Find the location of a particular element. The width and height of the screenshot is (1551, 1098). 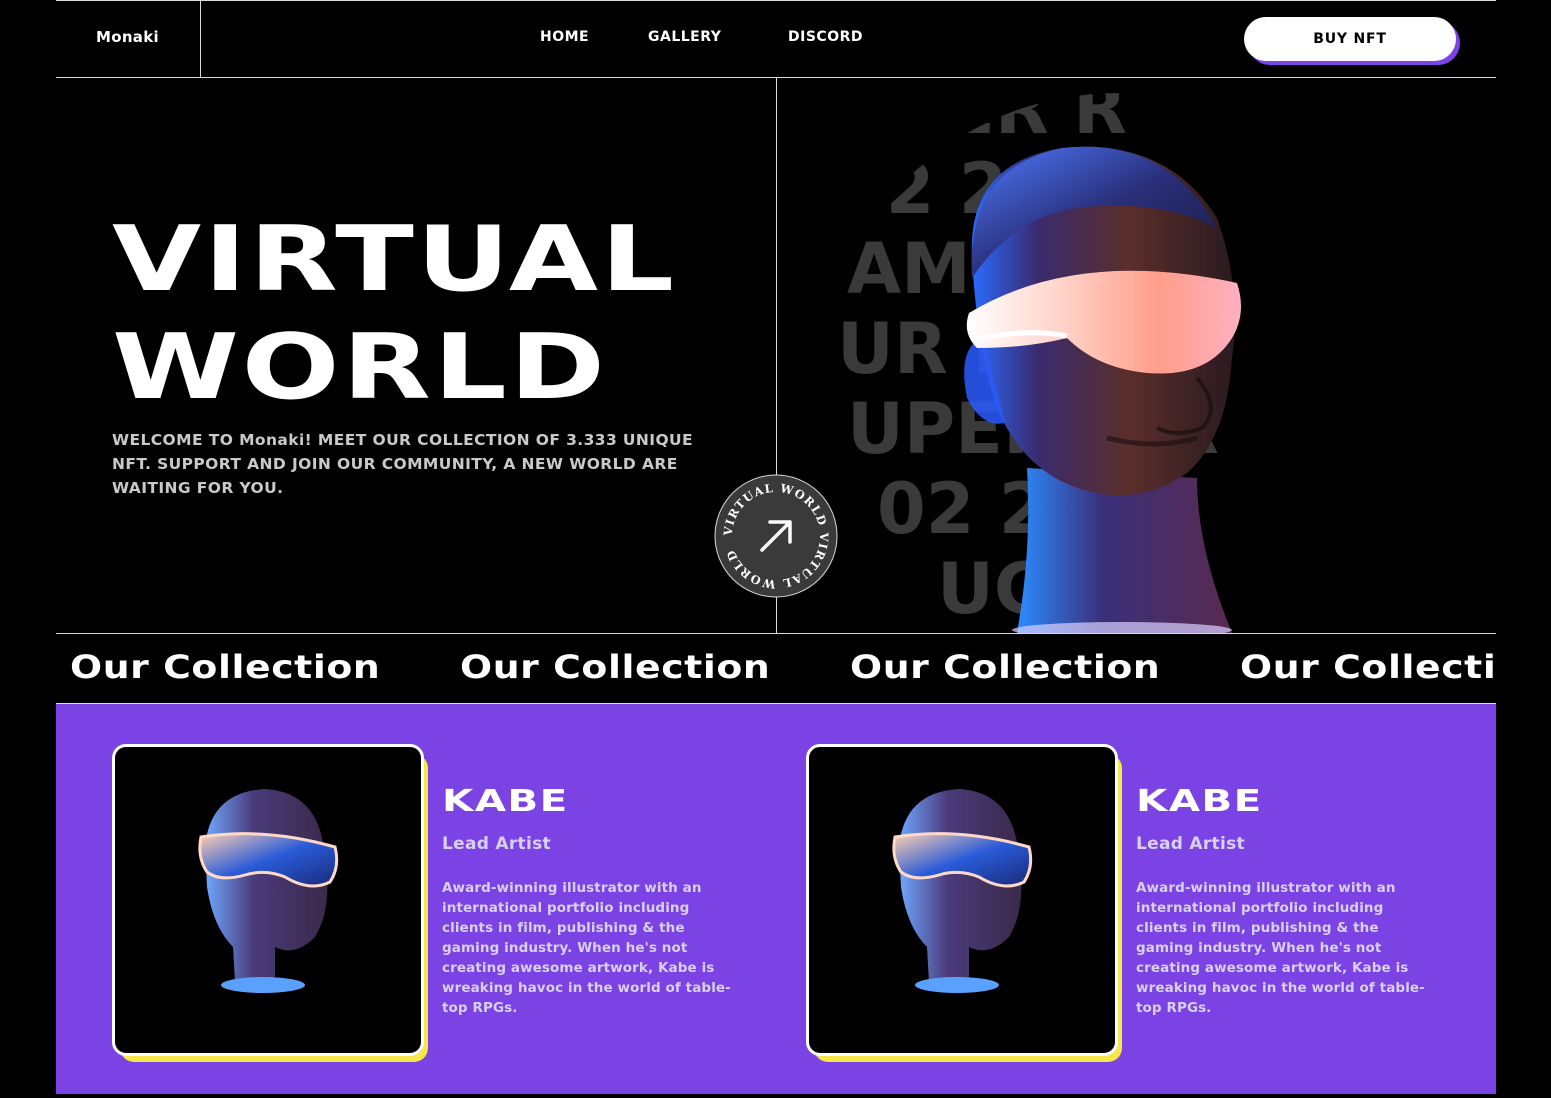

arrow-up-right-icon is located at coordinates (776, 536).